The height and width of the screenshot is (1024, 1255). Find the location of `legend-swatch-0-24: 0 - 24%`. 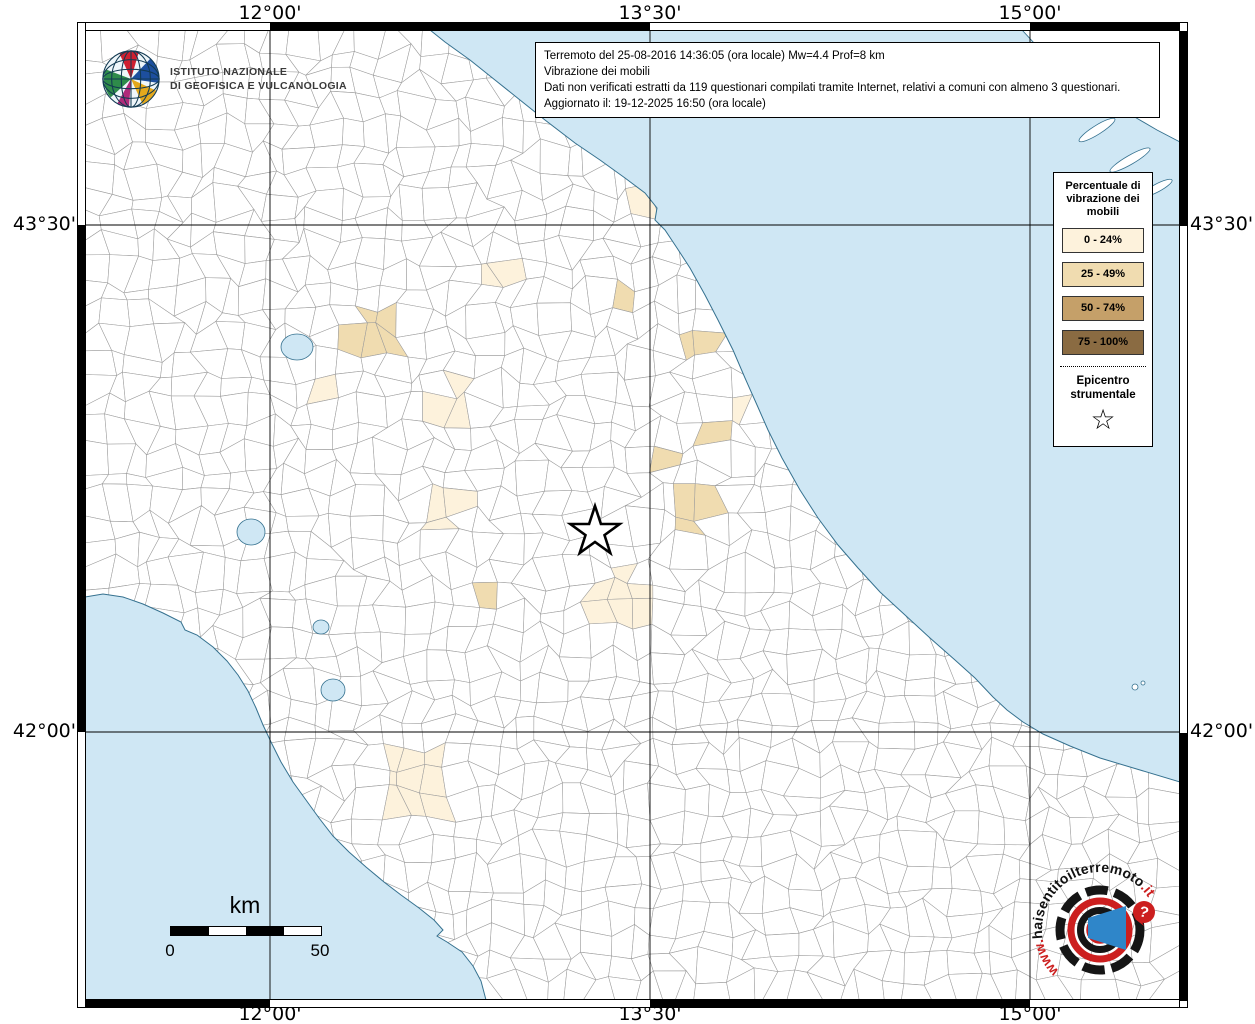

legend-swatch-0-24: 0 - 24% is located at coordinates (1103, 240).